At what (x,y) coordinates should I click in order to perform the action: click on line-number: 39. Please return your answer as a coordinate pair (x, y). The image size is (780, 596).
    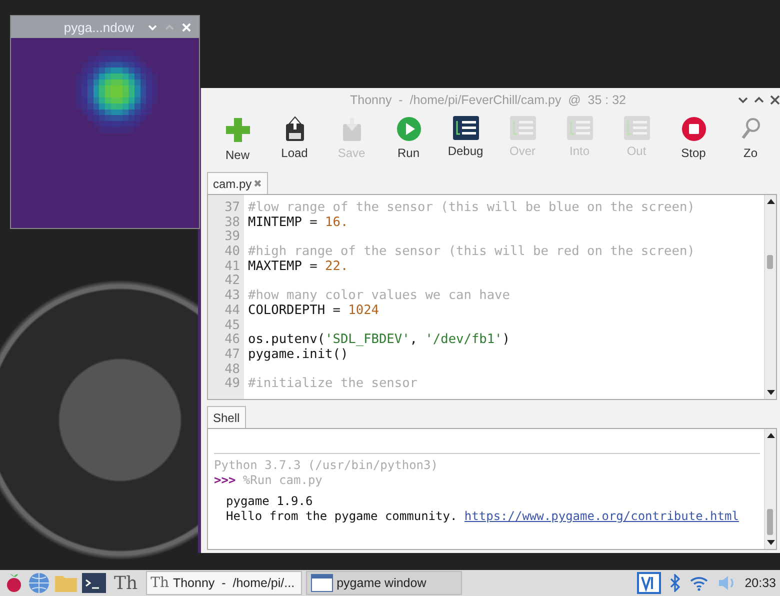
    Looking at the image, I should click on (232, 238).